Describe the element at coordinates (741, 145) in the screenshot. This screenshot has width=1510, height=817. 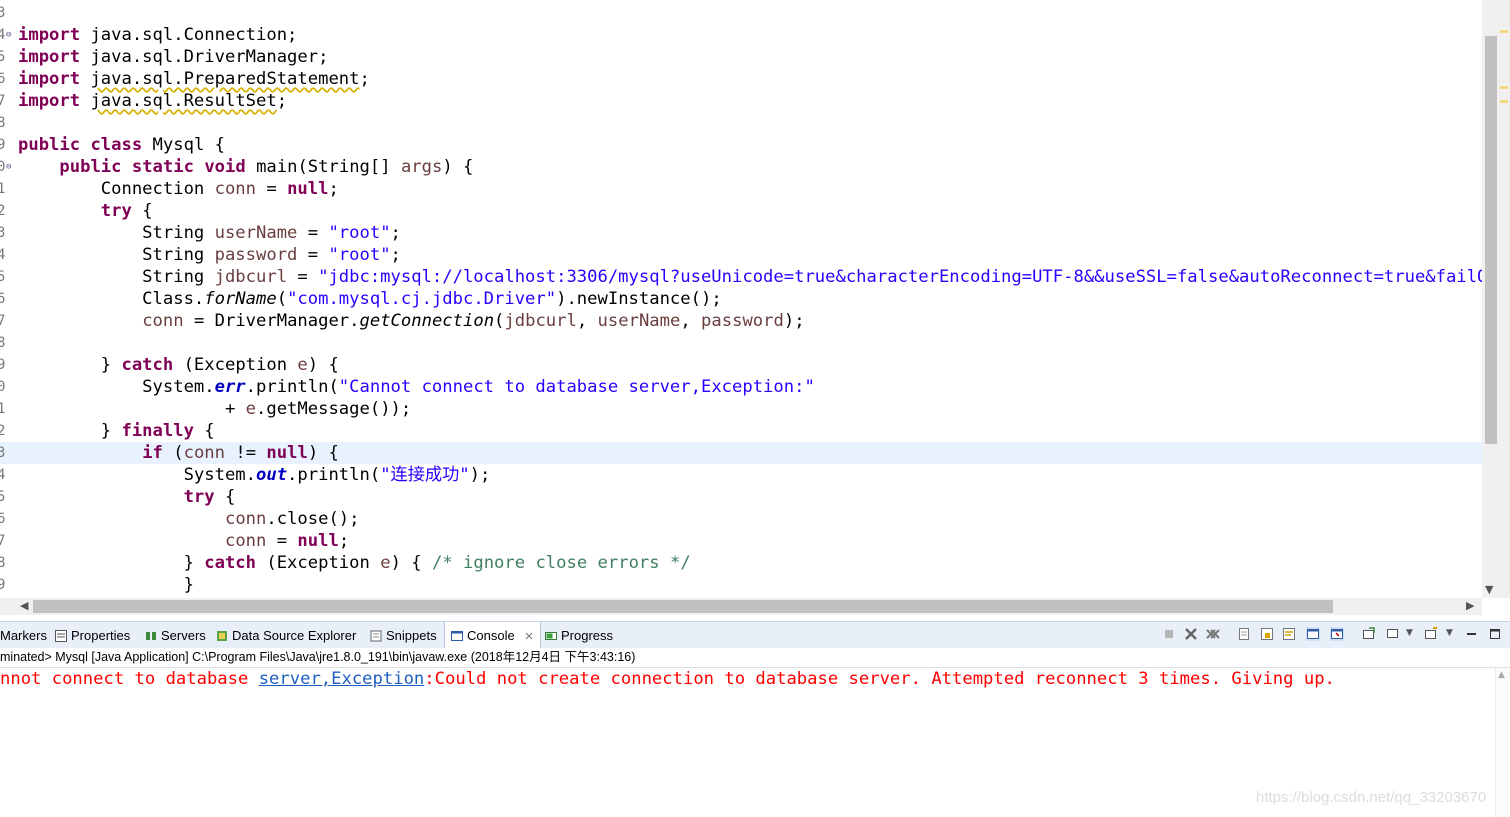
I see `code-line: 9 public class Mysql {` at that location.